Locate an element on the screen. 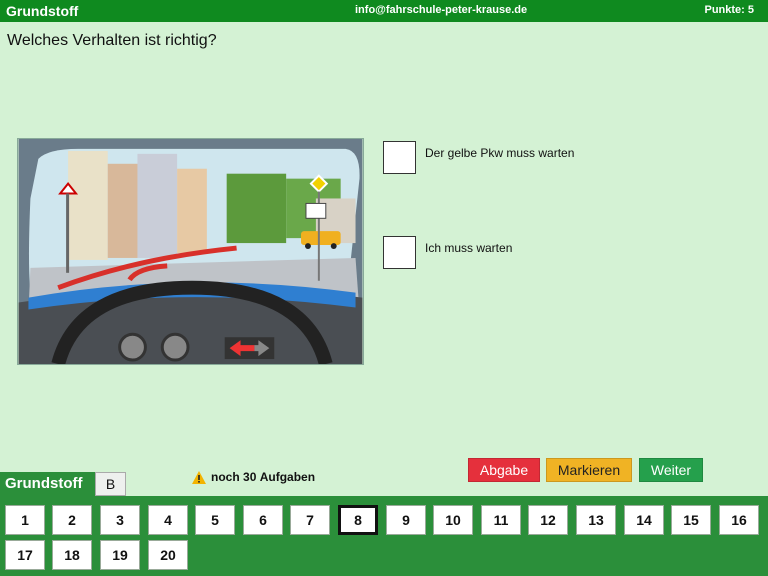 Image resolution: width=768 pixels, height=576 pixels. remaining-suffix: Aufgaben is located at coordinates (287, 477).